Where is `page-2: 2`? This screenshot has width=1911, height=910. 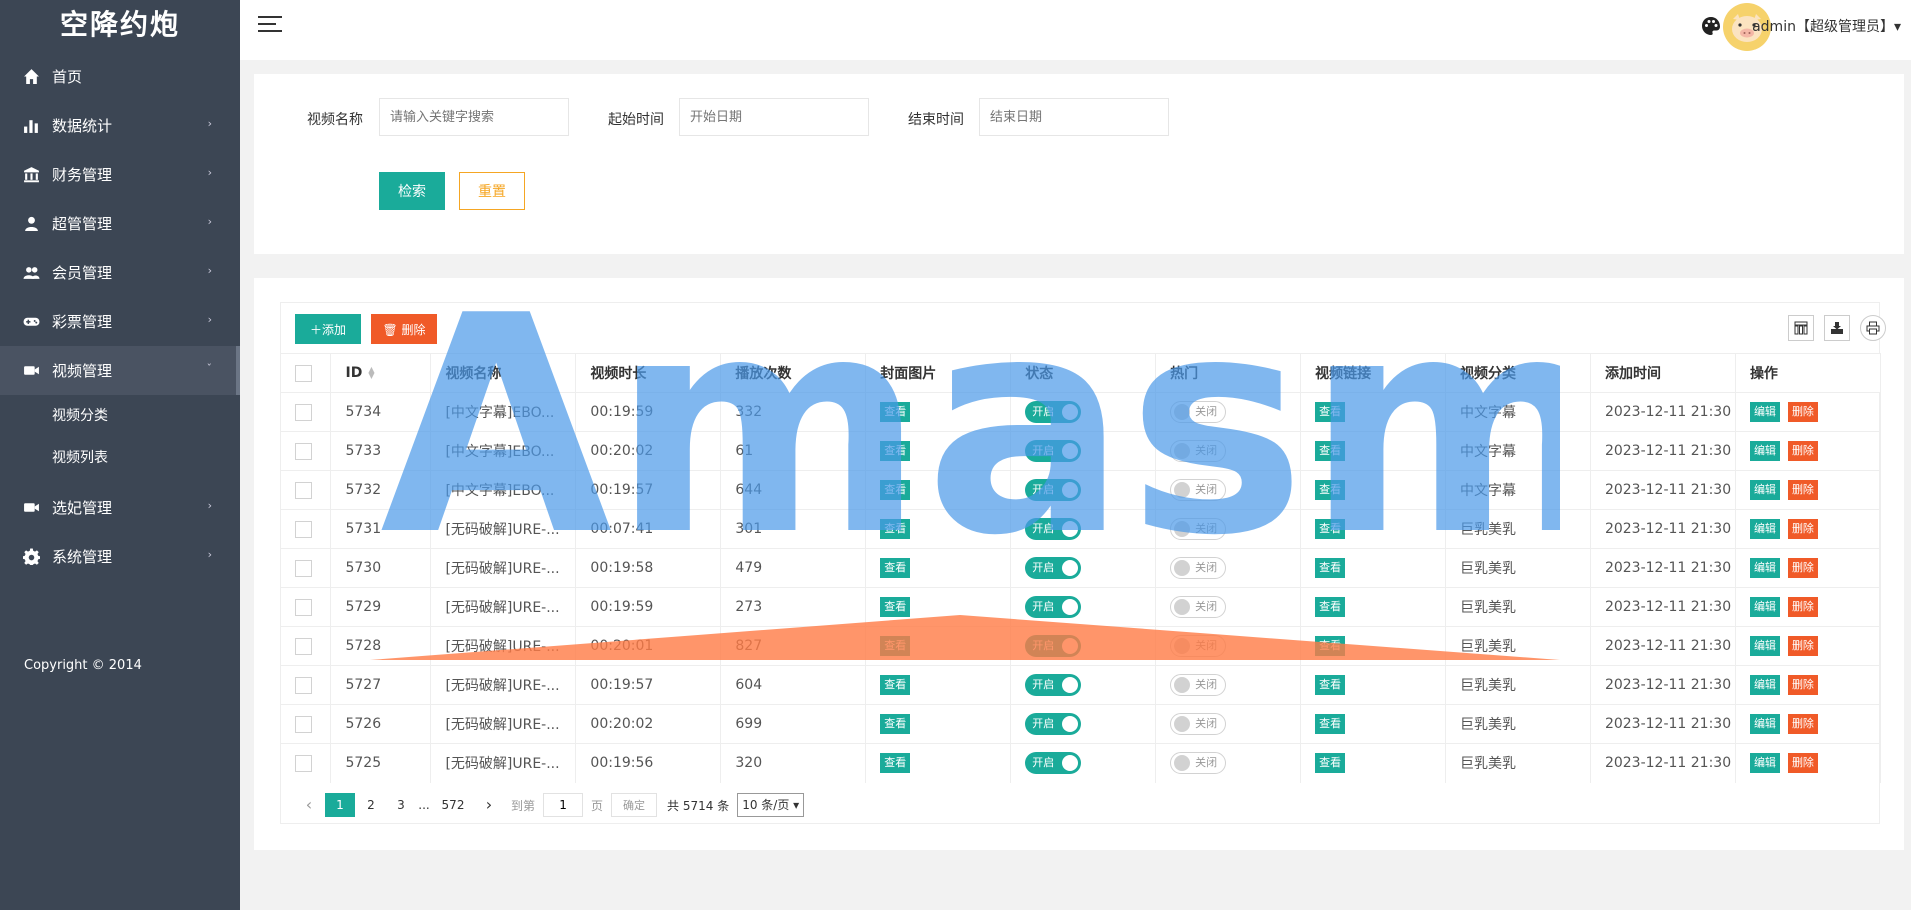
page-2: 2 is located at coordinates (371, 805).